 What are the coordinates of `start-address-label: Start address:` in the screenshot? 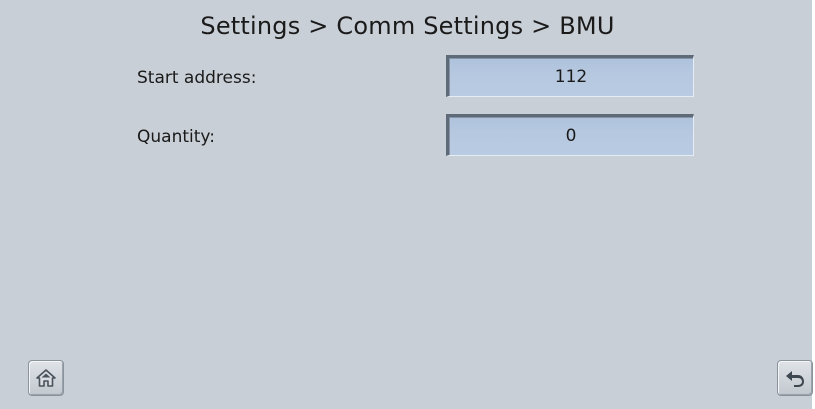 It's located at (197, 78).